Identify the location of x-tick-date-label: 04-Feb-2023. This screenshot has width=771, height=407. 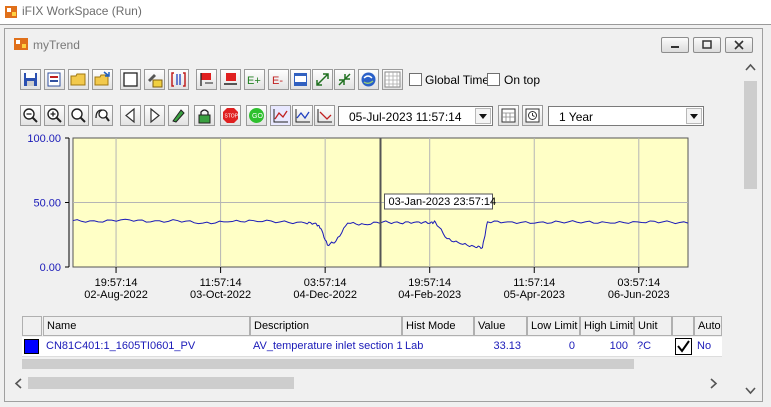
(429, 295).